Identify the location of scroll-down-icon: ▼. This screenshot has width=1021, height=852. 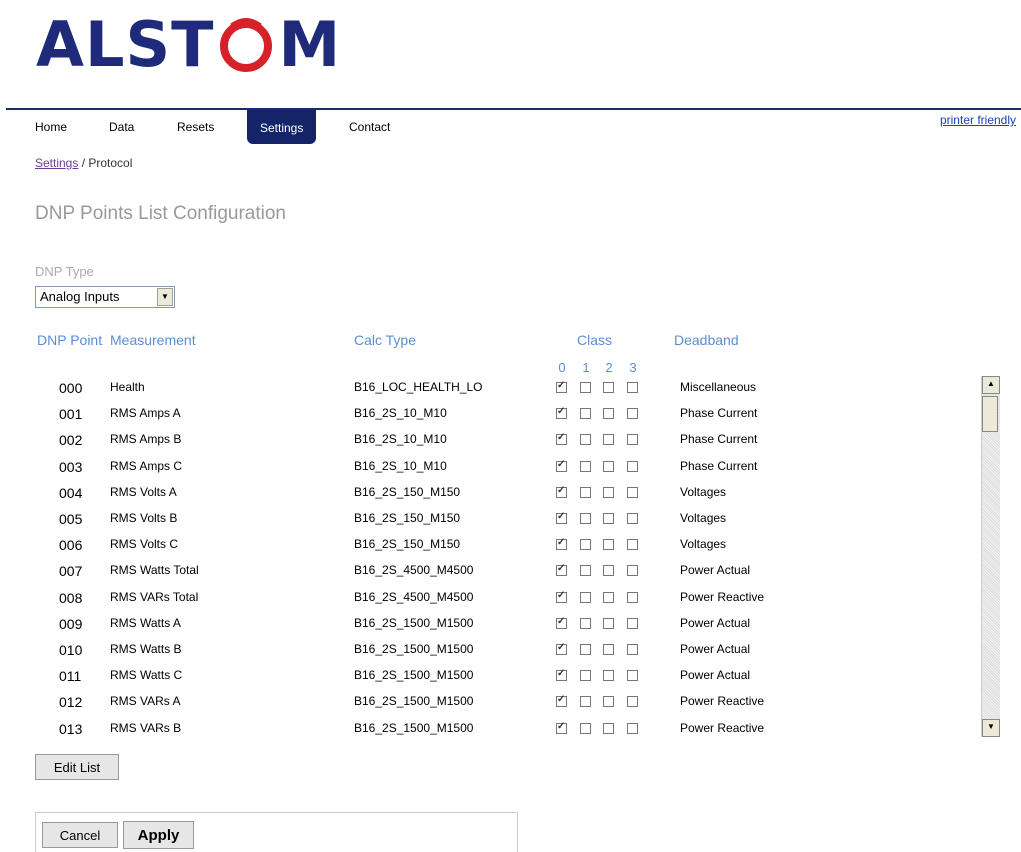
(991, 728).